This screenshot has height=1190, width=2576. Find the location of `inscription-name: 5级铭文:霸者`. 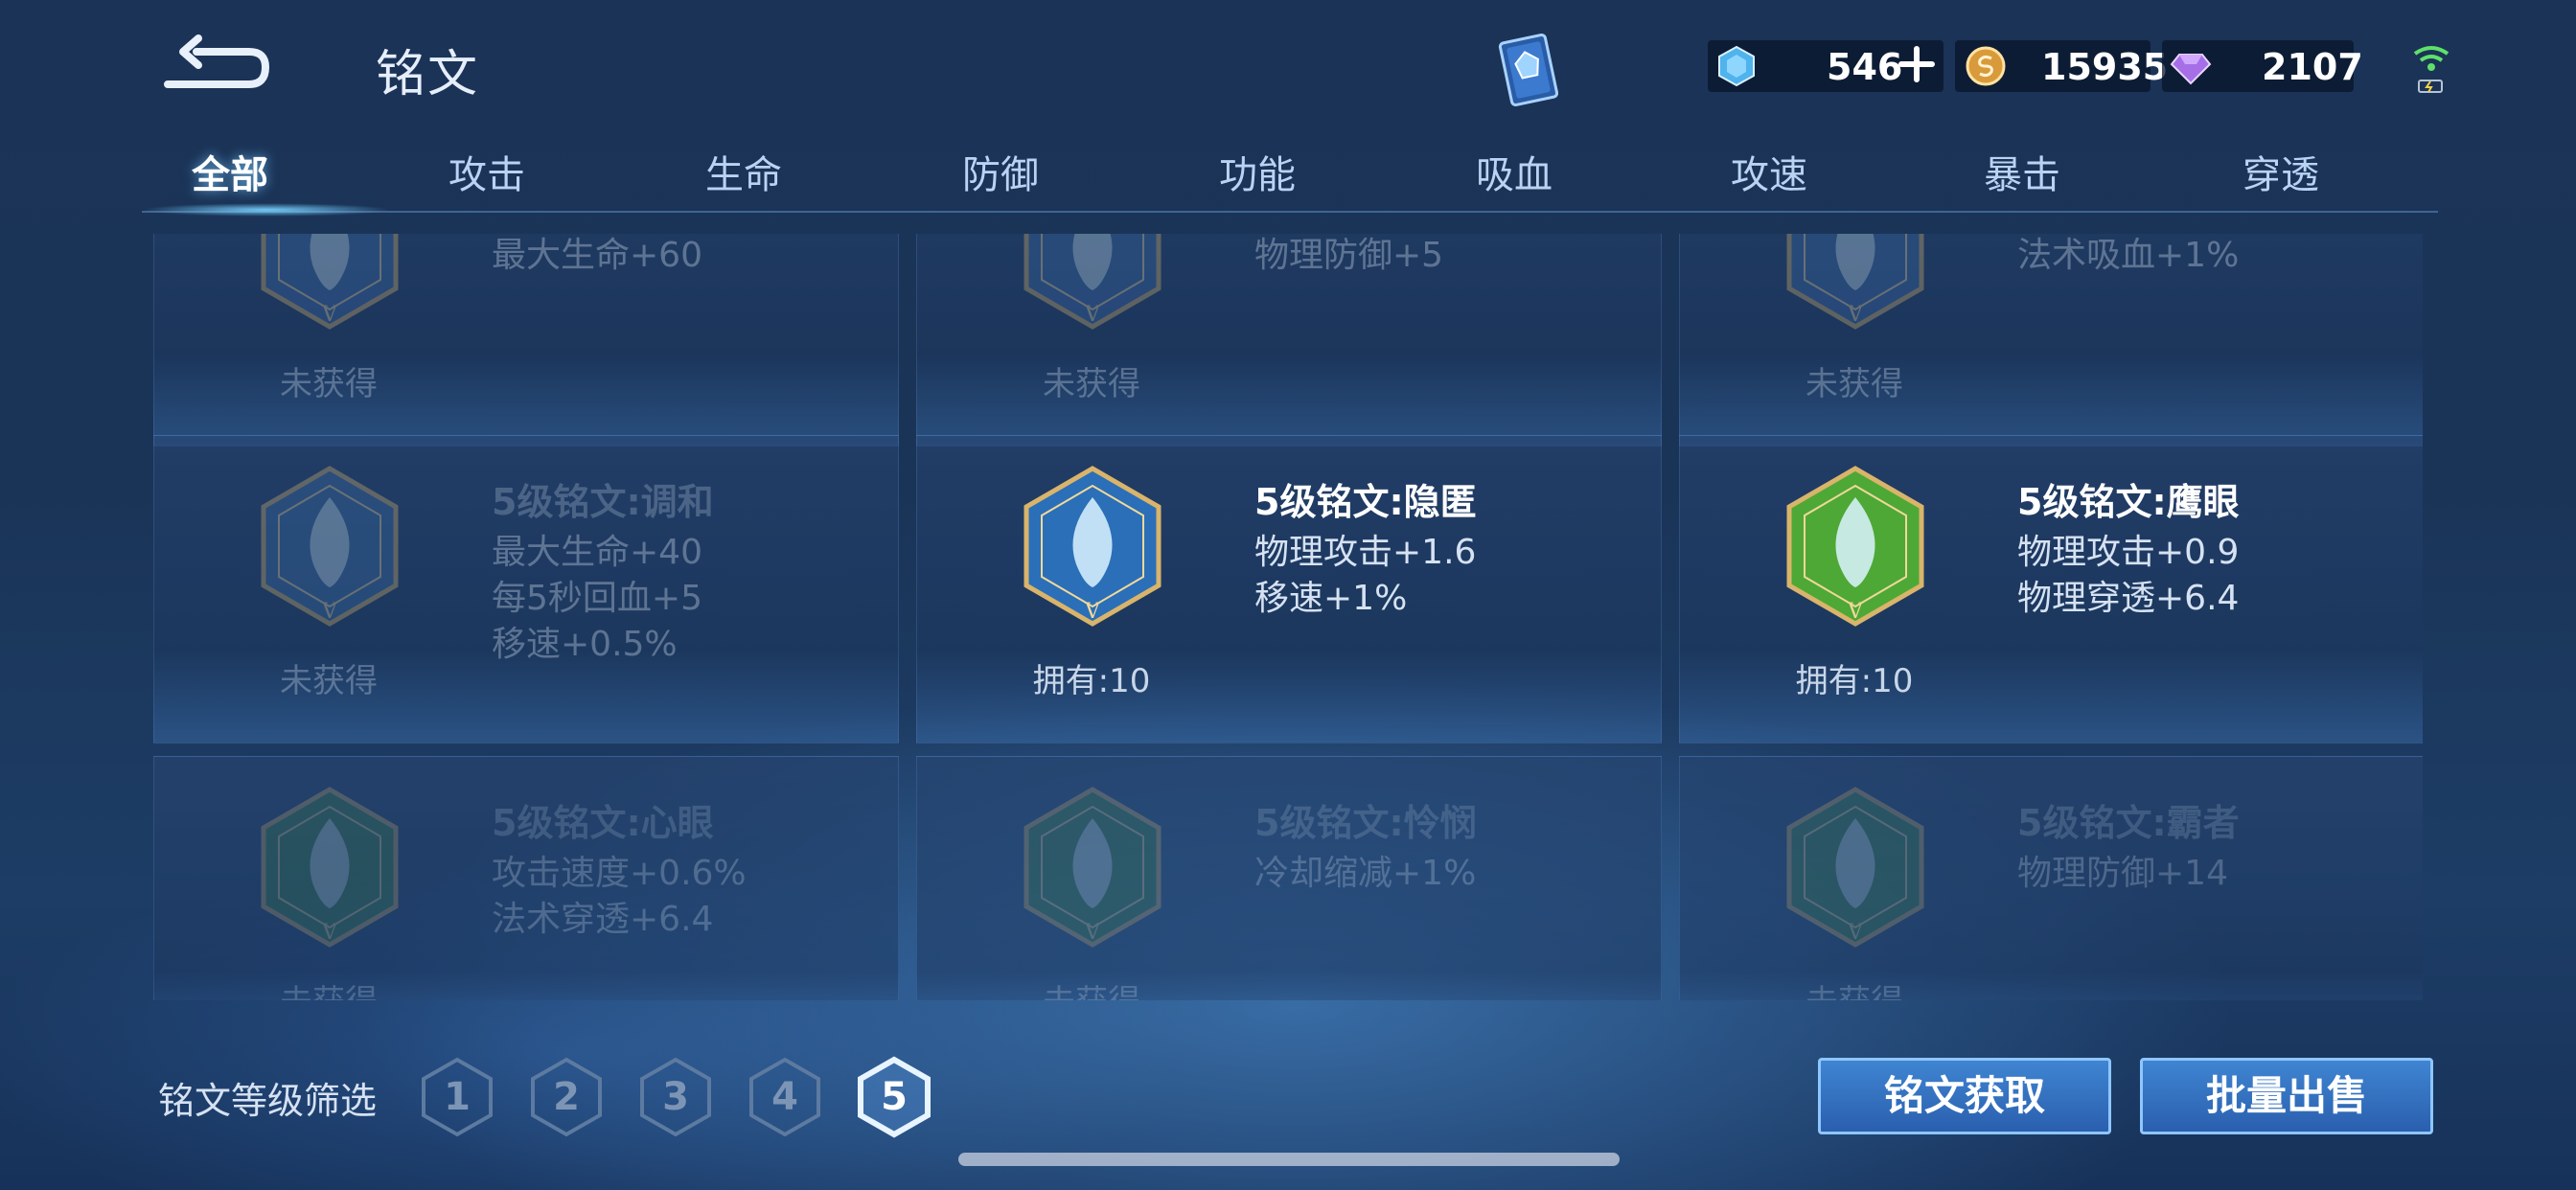

inscription-name: 5级铭文:霸者 is located at coordinates (2128, 823).